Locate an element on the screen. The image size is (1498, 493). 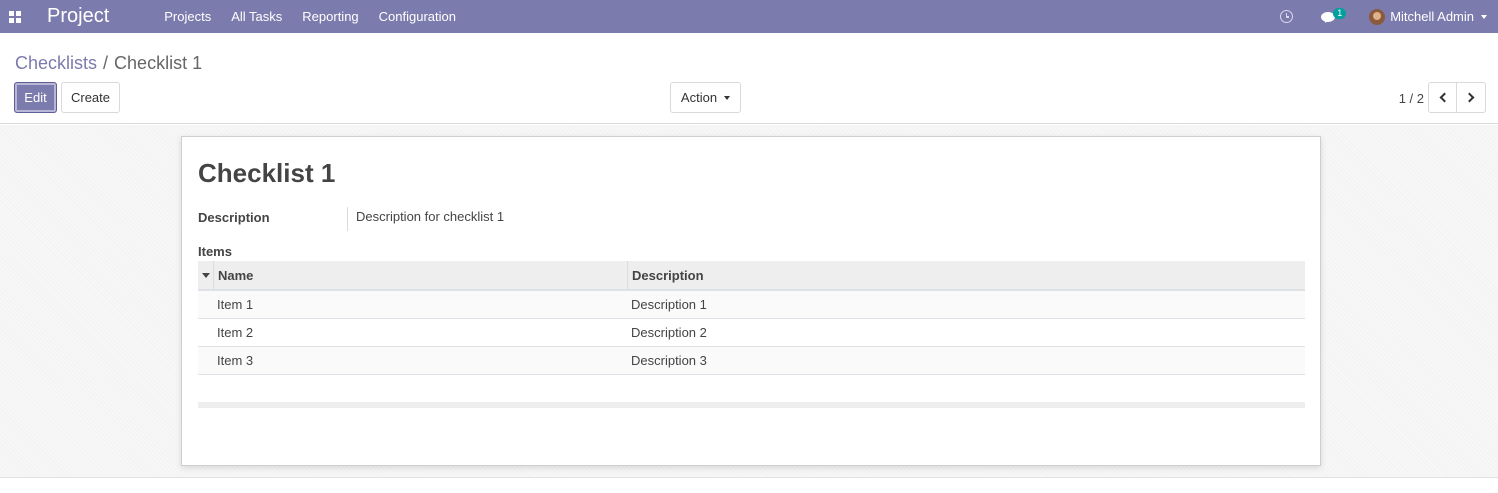
pager-next-button is located at coordinates (1471, 97).